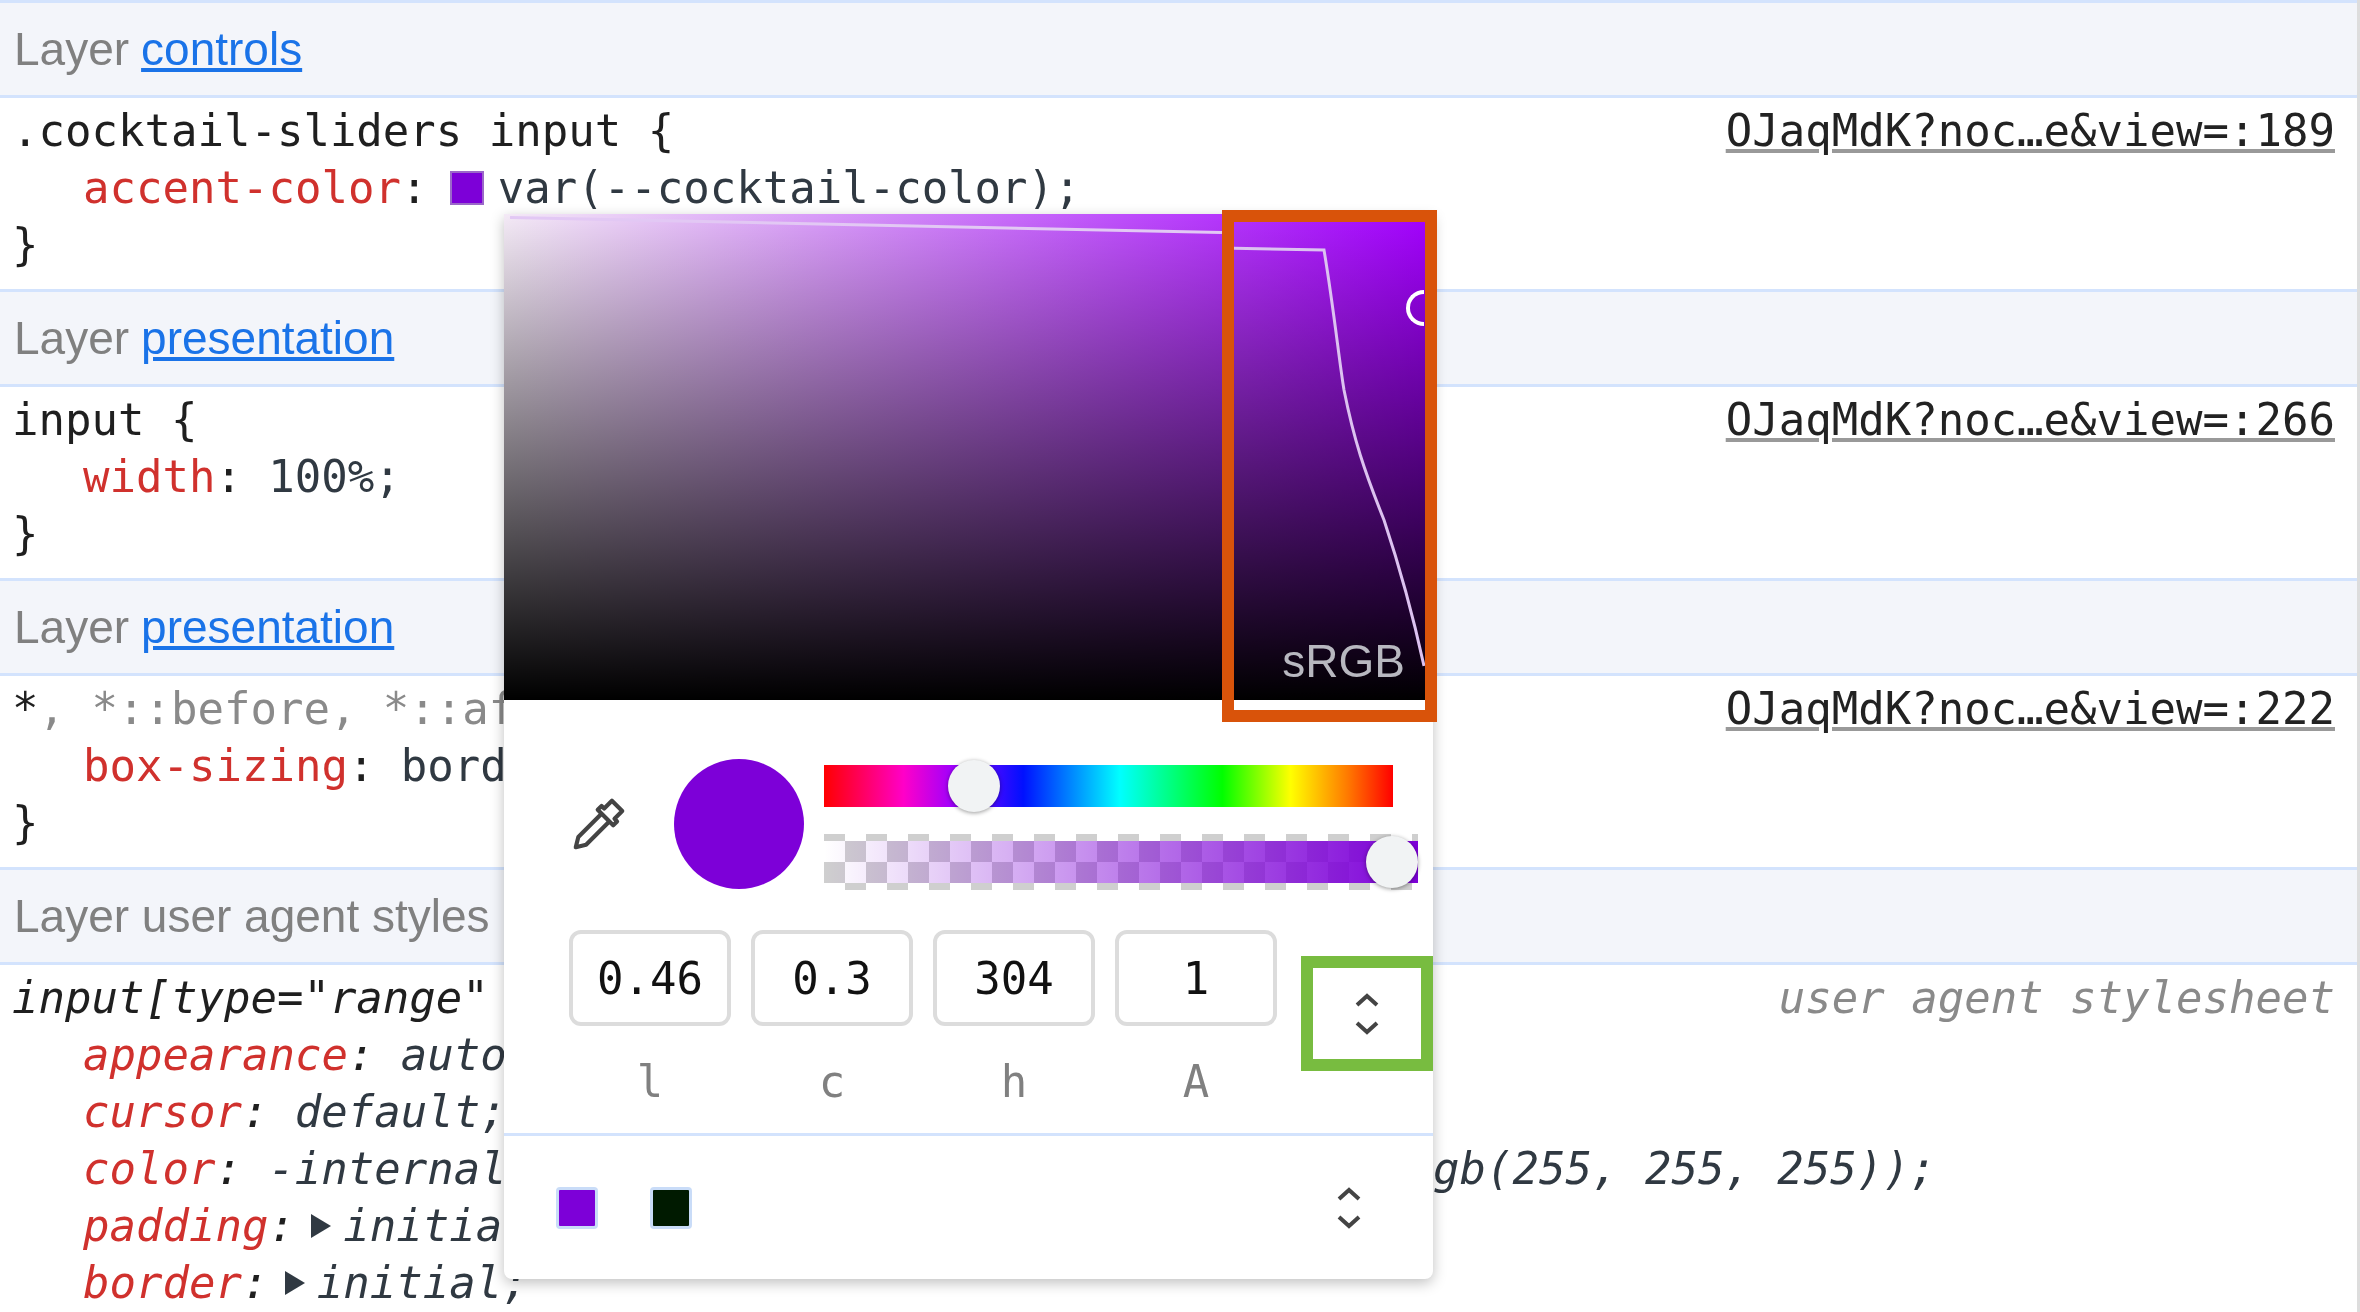 The image size is (2360, 1312). Describe the element at coordinates (832, 978) in the screenshot. I see `value-field: 0.3` at that location.